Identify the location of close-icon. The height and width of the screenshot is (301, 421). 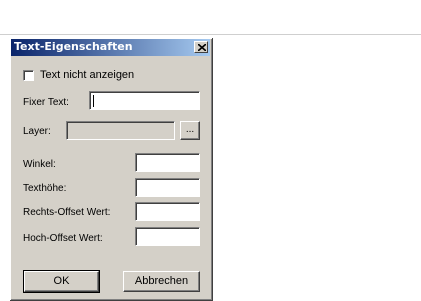
(202, 47).